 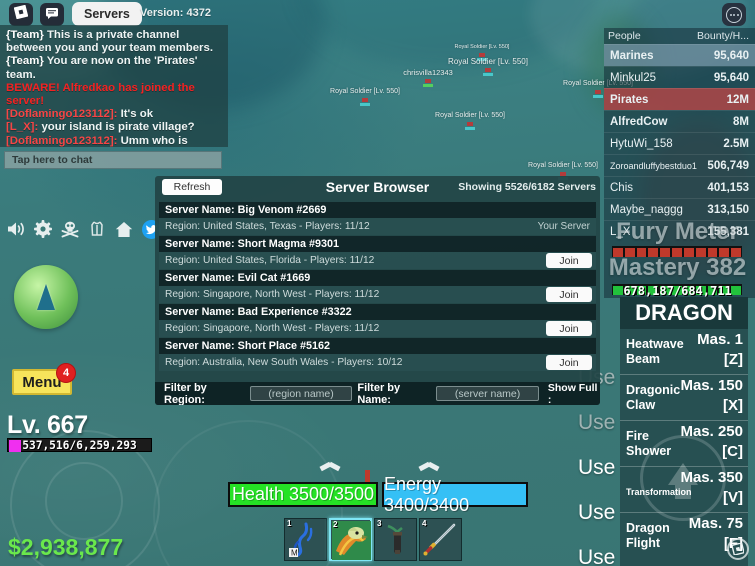 I want to click on health-bar: Health 3500/3500, so click(x=303, y=494).